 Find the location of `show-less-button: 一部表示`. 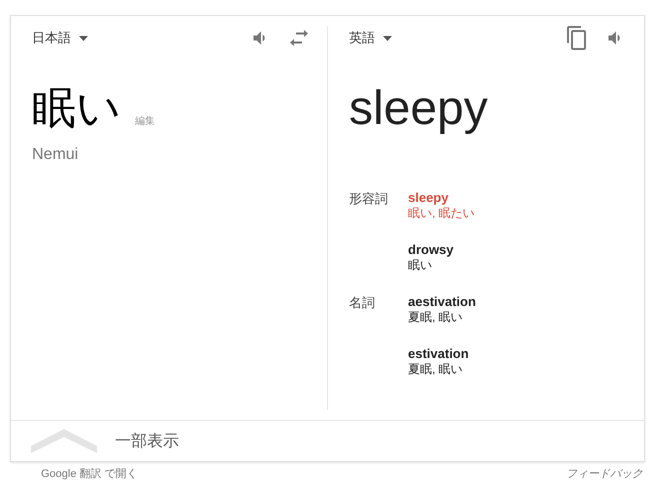

show-less-button: 一部表示 is located at coordinates (327, 441).